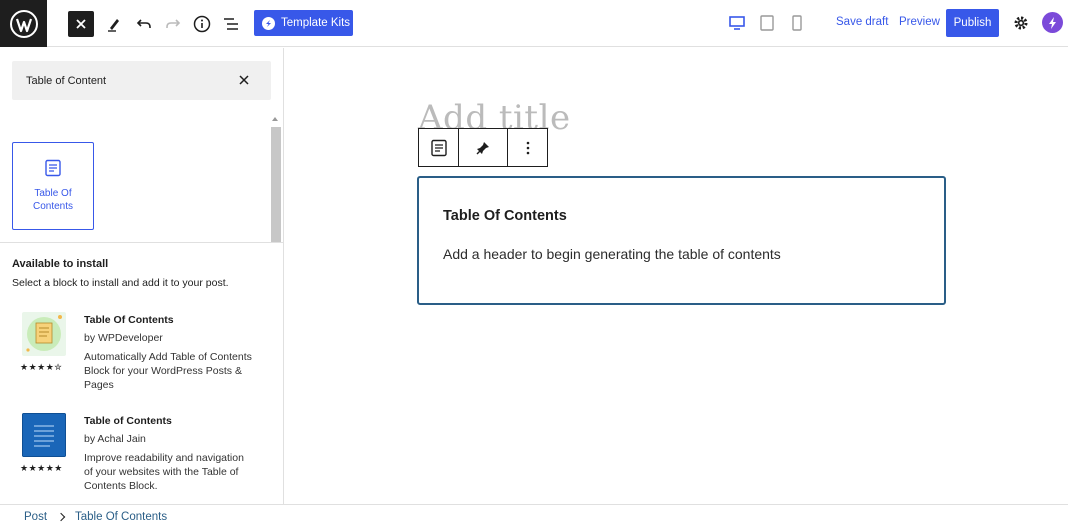 The width and height of the screenshot is (1068, 529). Describe the element at coordinates (316, 23) in the screenshot. I see `template-kits-label: Template Kits` at that location.